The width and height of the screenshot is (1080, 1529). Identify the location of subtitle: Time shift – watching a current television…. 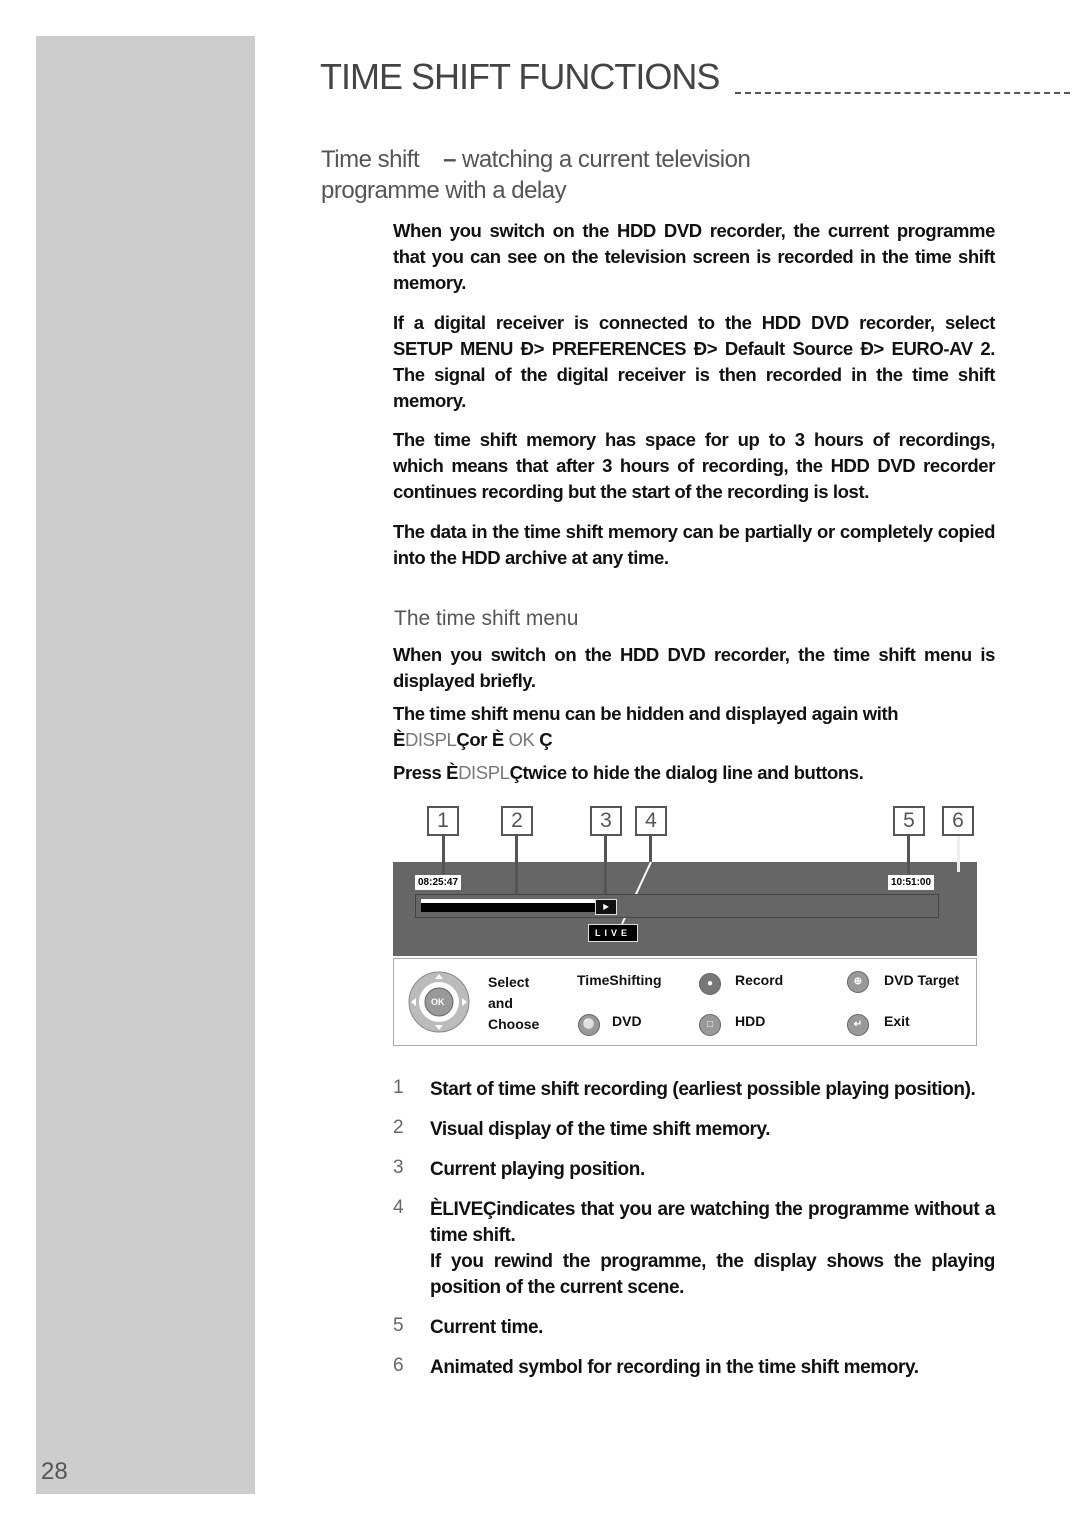
(536, 175).